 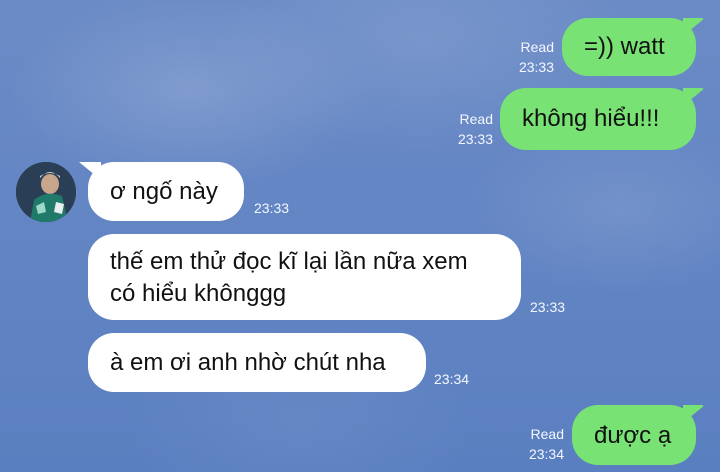 I want to click on message-text: =)) watt, so click(x=624, y=46).